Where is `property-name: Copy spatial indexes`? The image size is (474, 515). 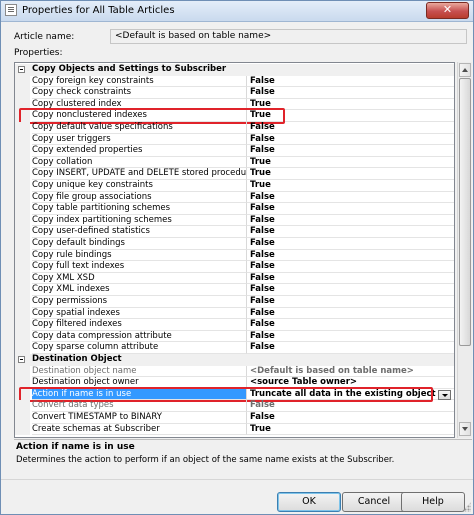 property-name: Copy spatial indexes is located at coordinates (139, 313).